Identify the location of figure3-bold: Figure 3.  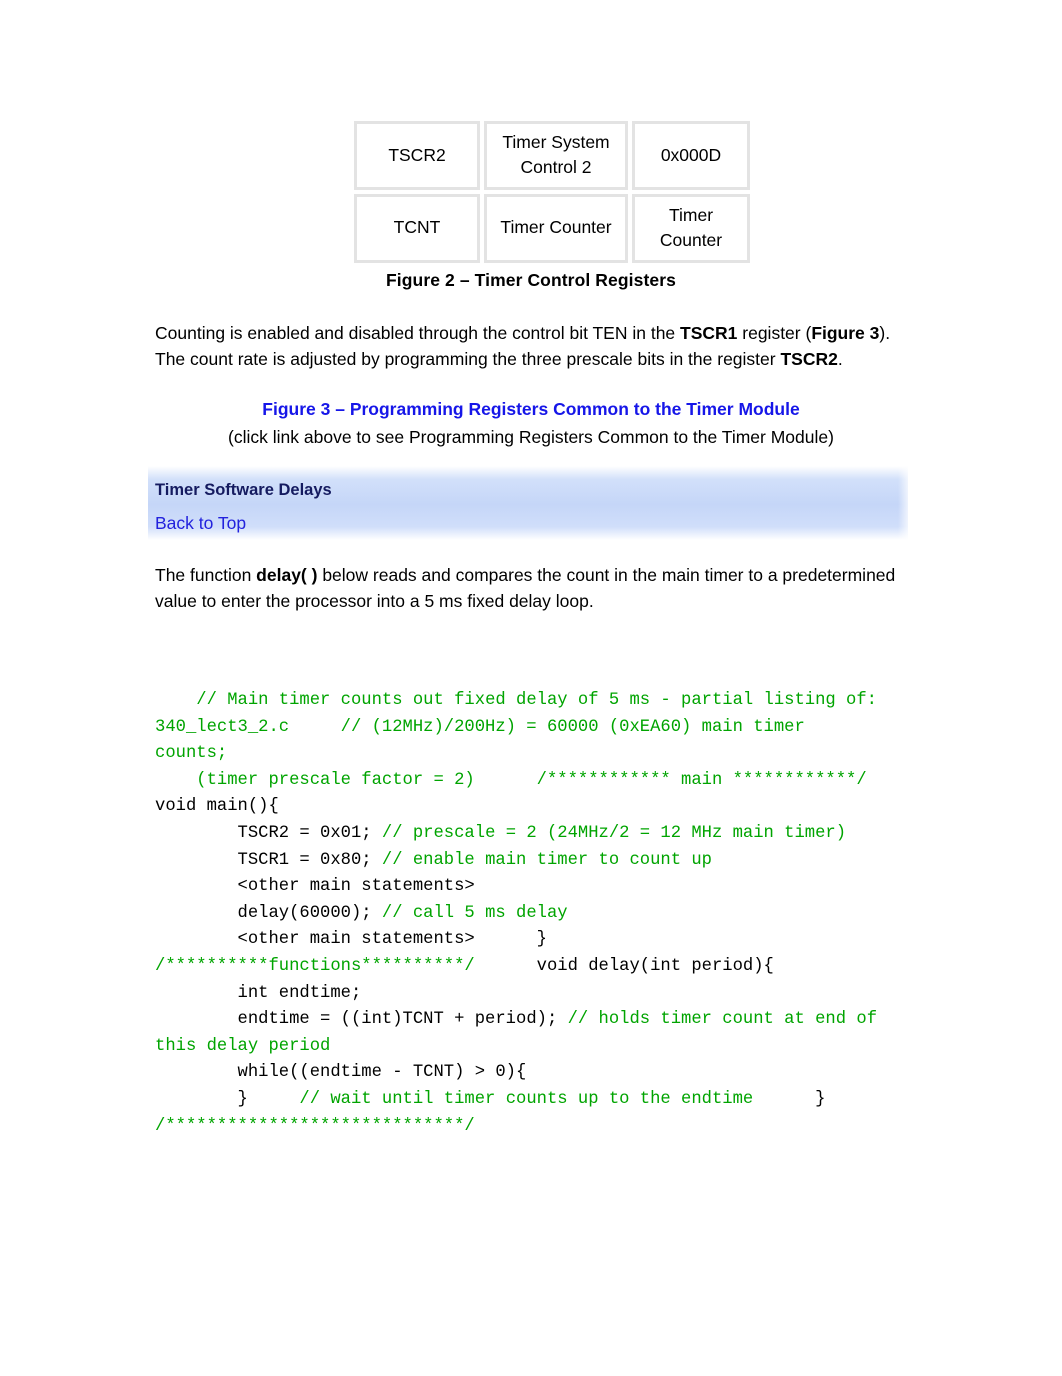
(845, 333).